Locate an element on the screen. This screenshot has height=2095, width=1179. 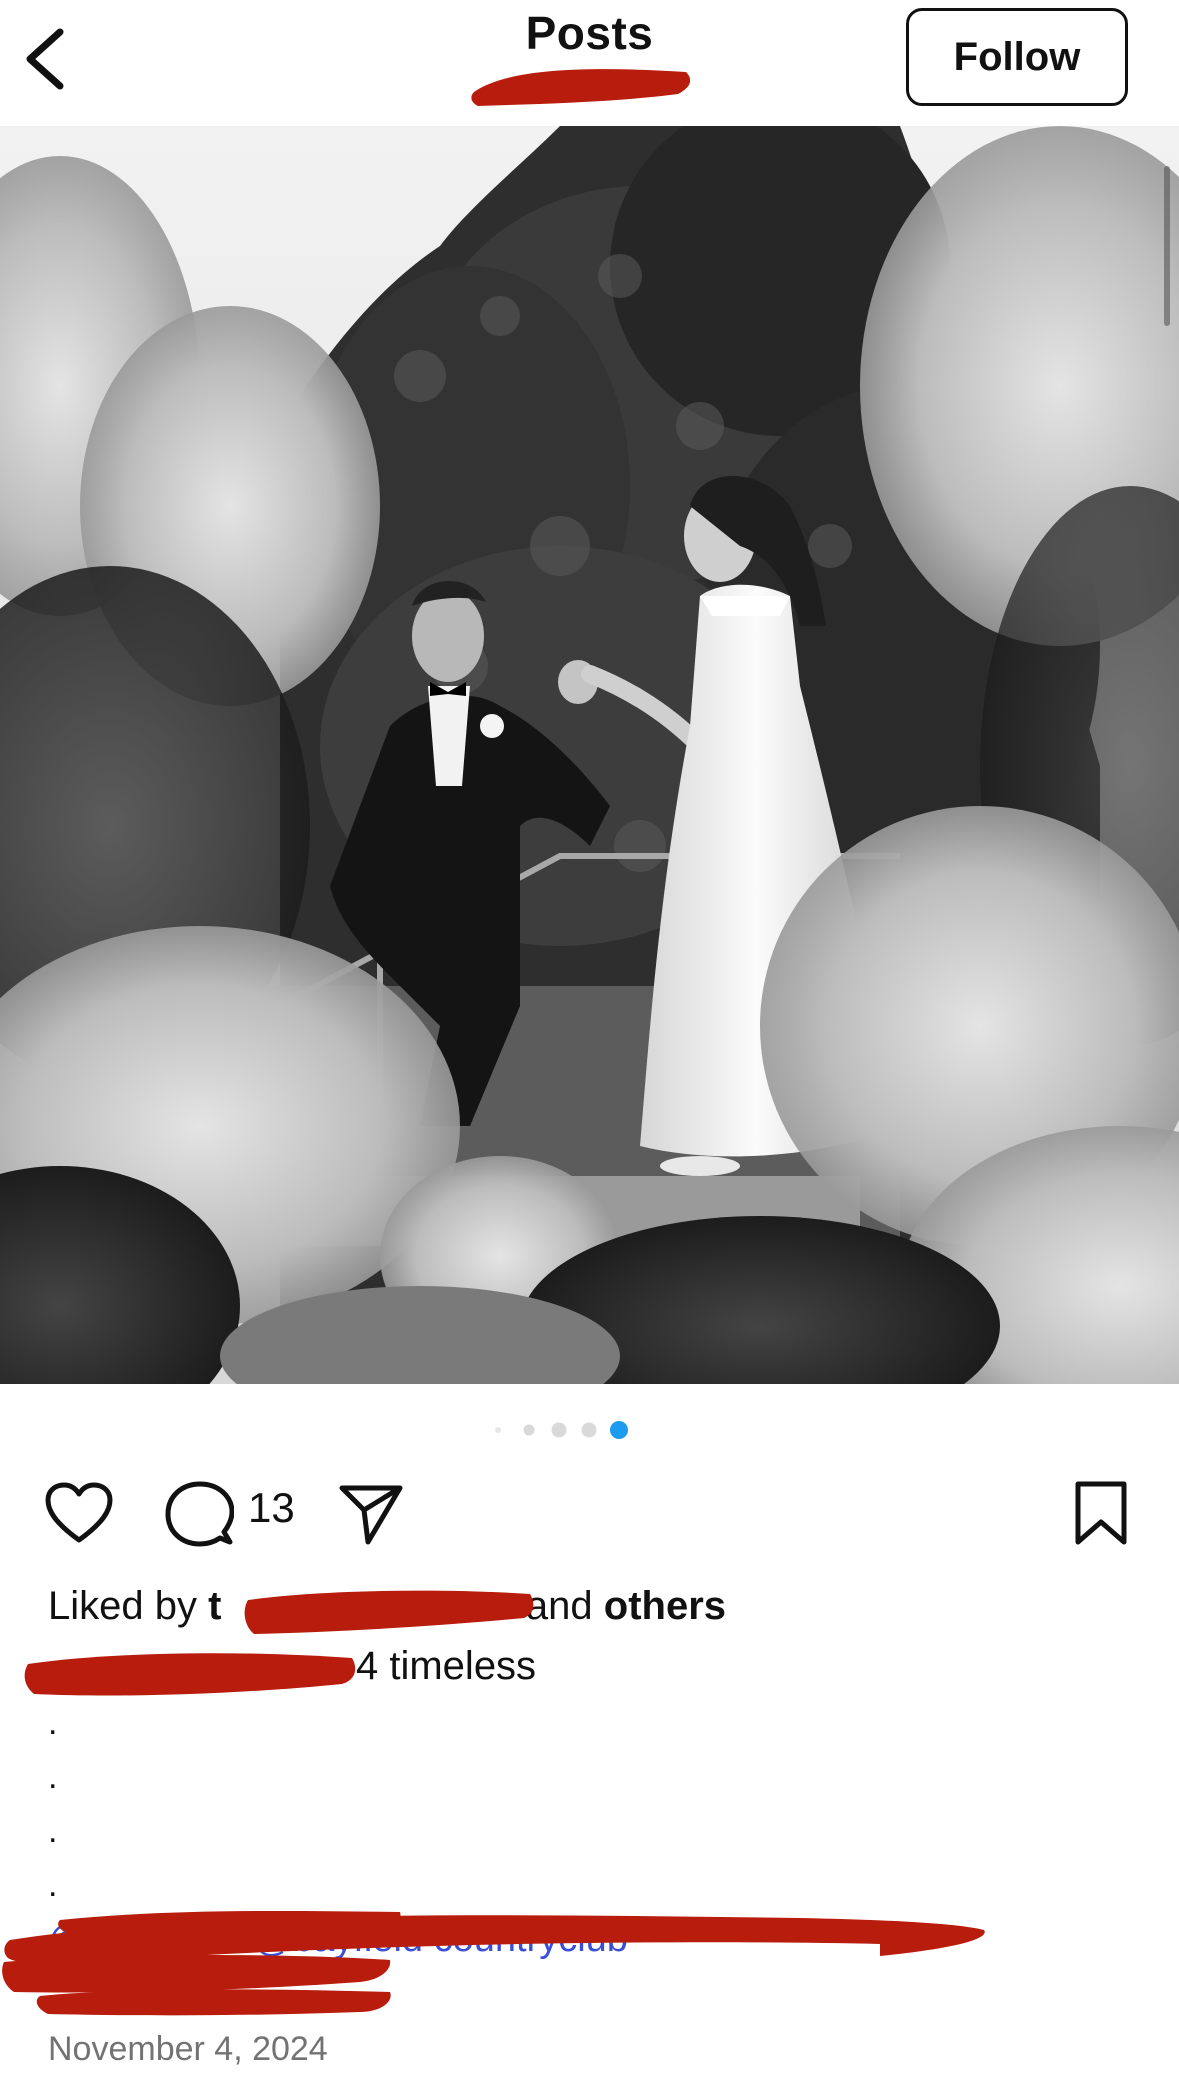
top-bar: Posts Follow is located at coordinates (589, 62).